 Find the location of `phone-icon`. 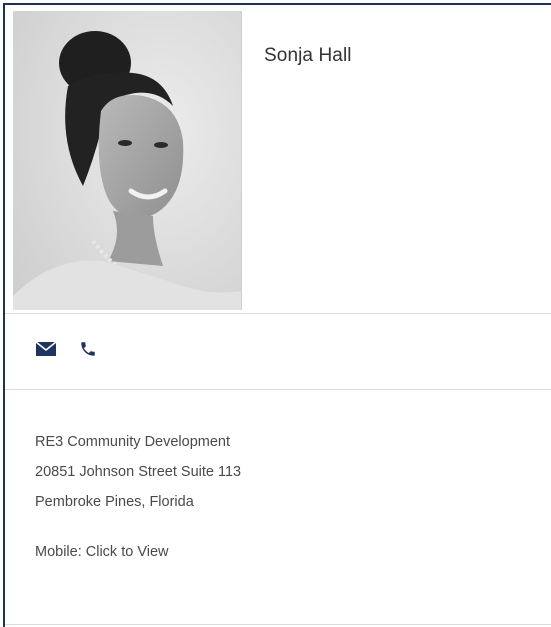

phone-icon is located at coordinates (88, 349).